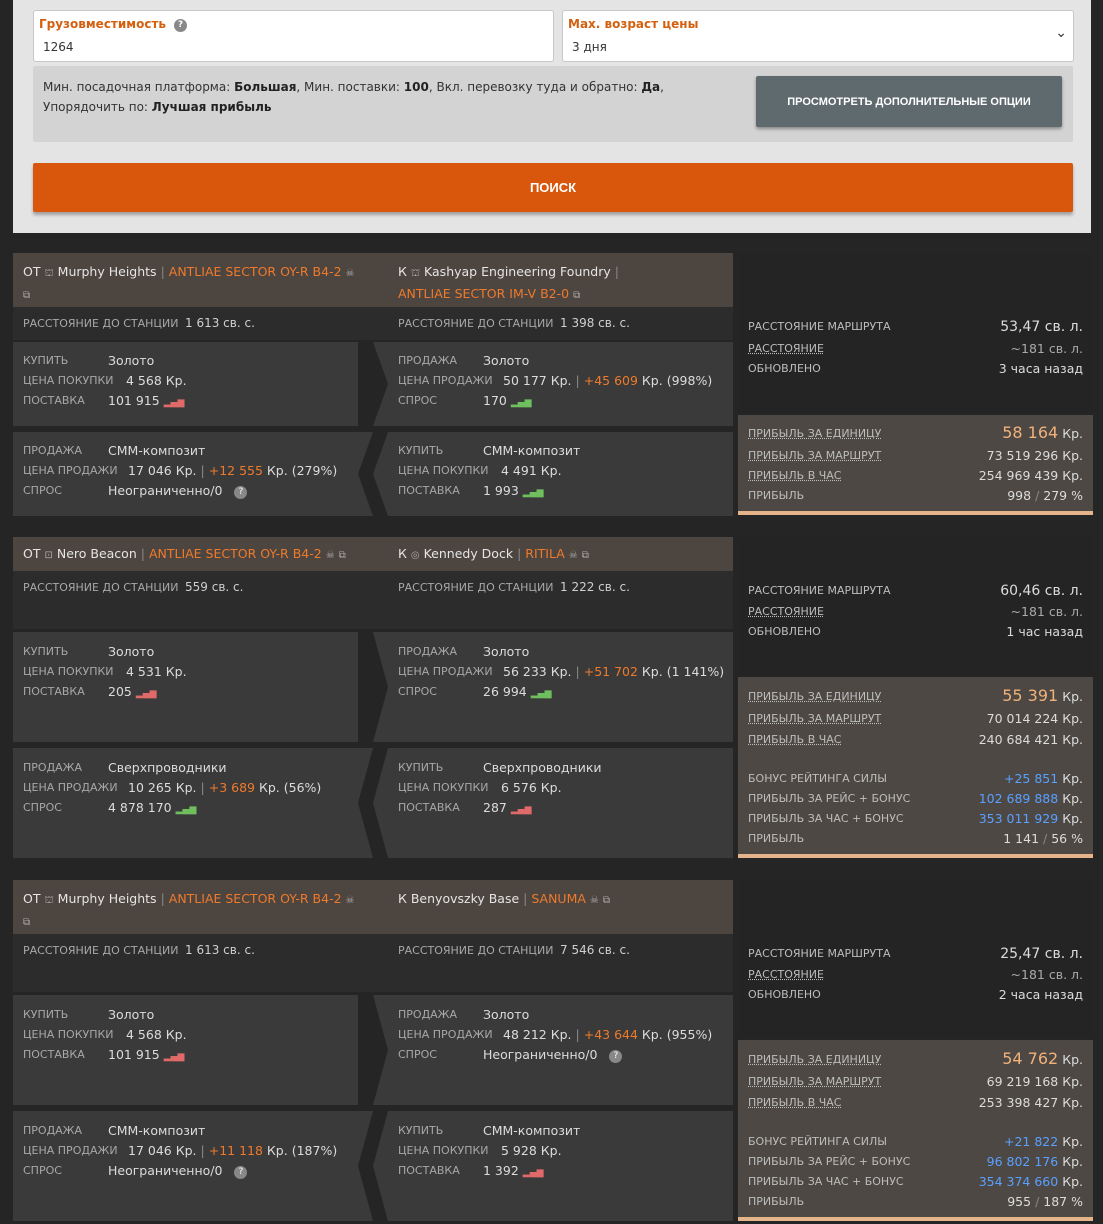 The height and width of the screenshot is (1224, 1103). What do you see at coordinates (553, 187) in the screenshot?
I see `search-button: ПОИСК` at bounding box center [553, 187].